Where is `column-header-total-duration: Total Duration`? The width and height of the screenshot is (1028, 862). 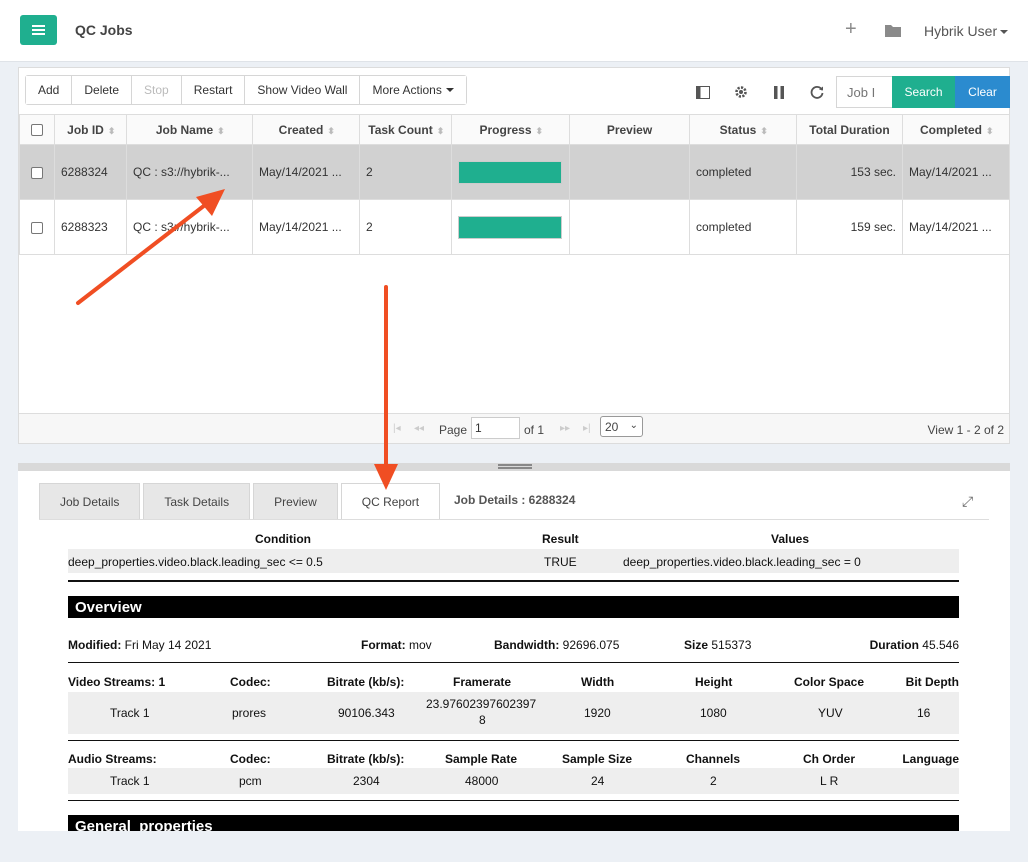 column-header-total-duration: Total Duration is located at coordinates (849, 129).